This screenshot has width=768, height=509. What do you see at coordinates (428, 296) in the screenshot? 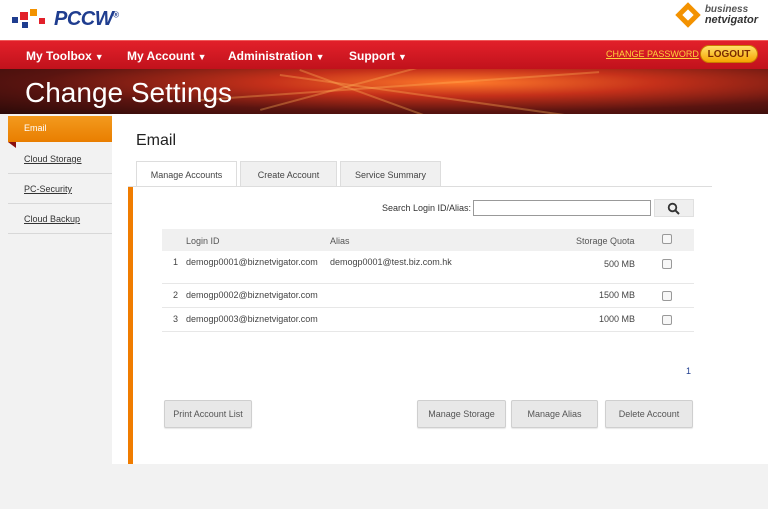
I see `table-row: 2 demogp0002@biznetvigator.com 1500 MB` at bounding box center [428, 296].